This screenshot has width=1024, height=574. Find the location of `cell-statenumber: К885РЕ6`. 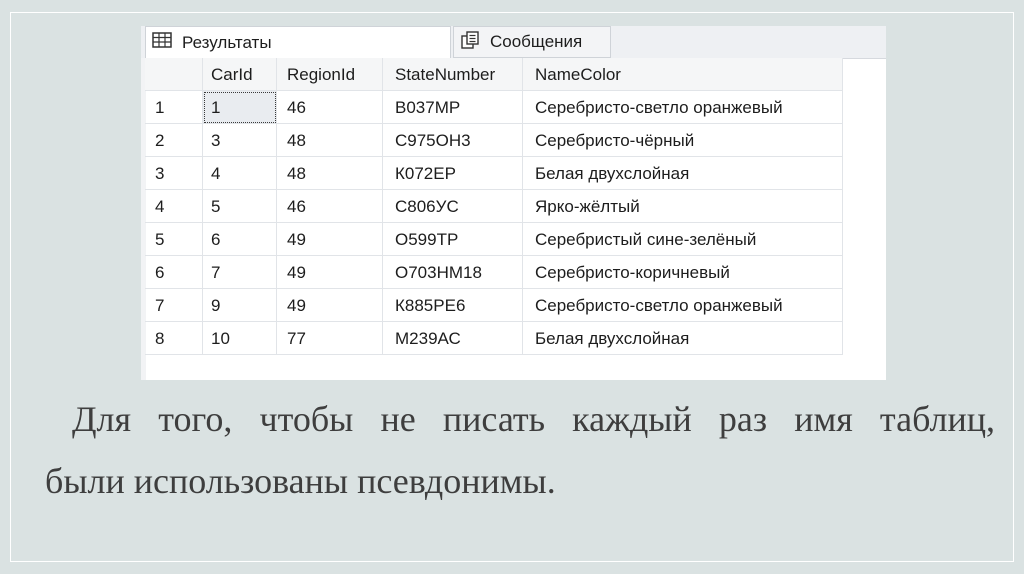

cell-statenumber: К885РЕ6 is located at coordinates (453, 305).